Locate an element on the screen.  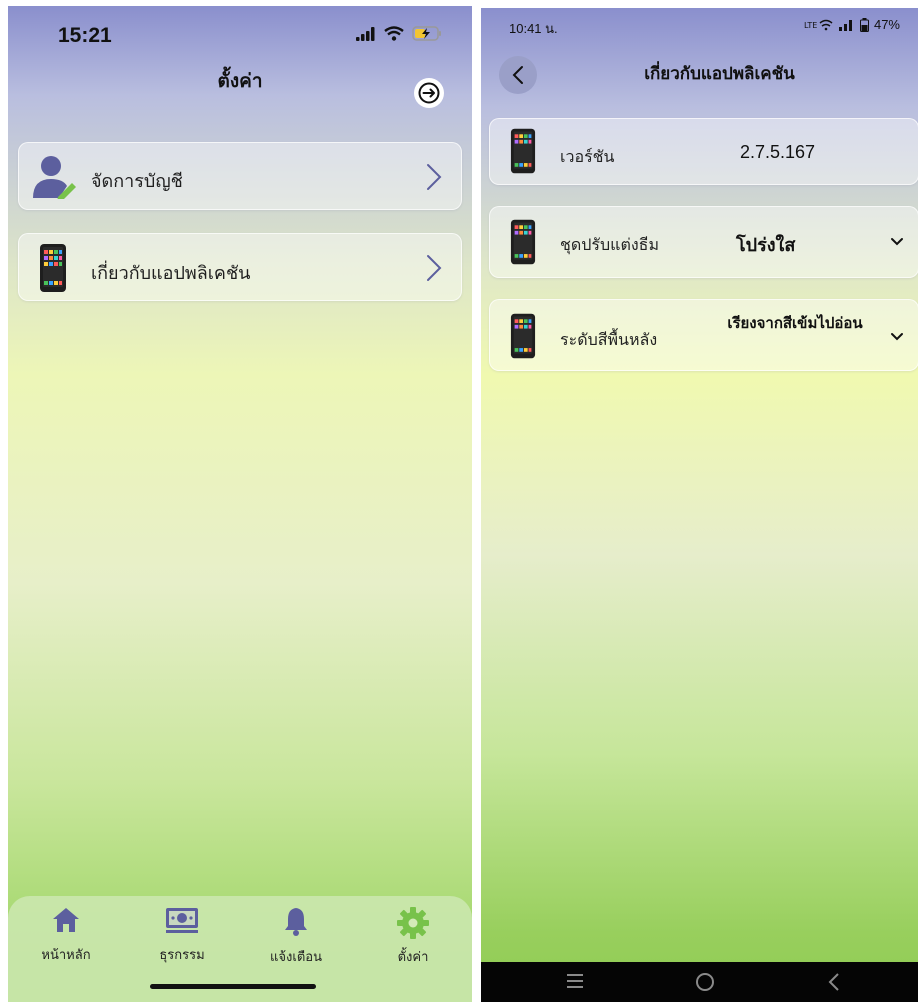
battery-icon is located at coordinates (864, 24).